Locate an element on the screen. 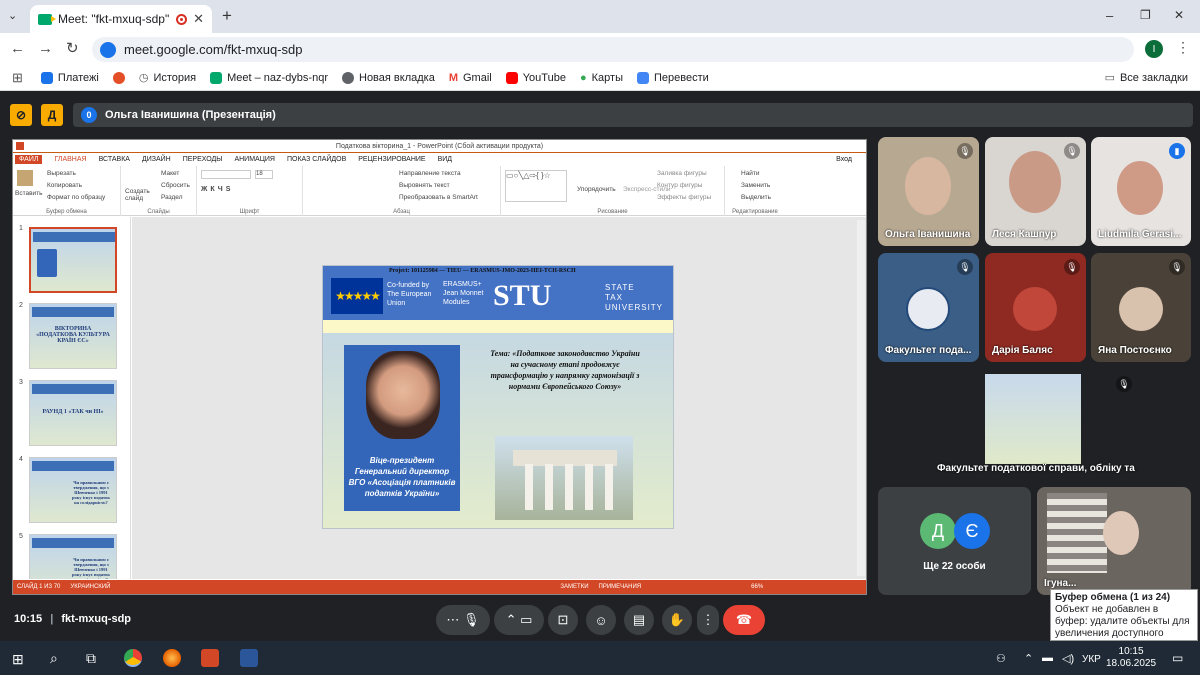 The image size is (1200, 675). new-slide-button: Создать слайд is located at coordinates (137, 195).